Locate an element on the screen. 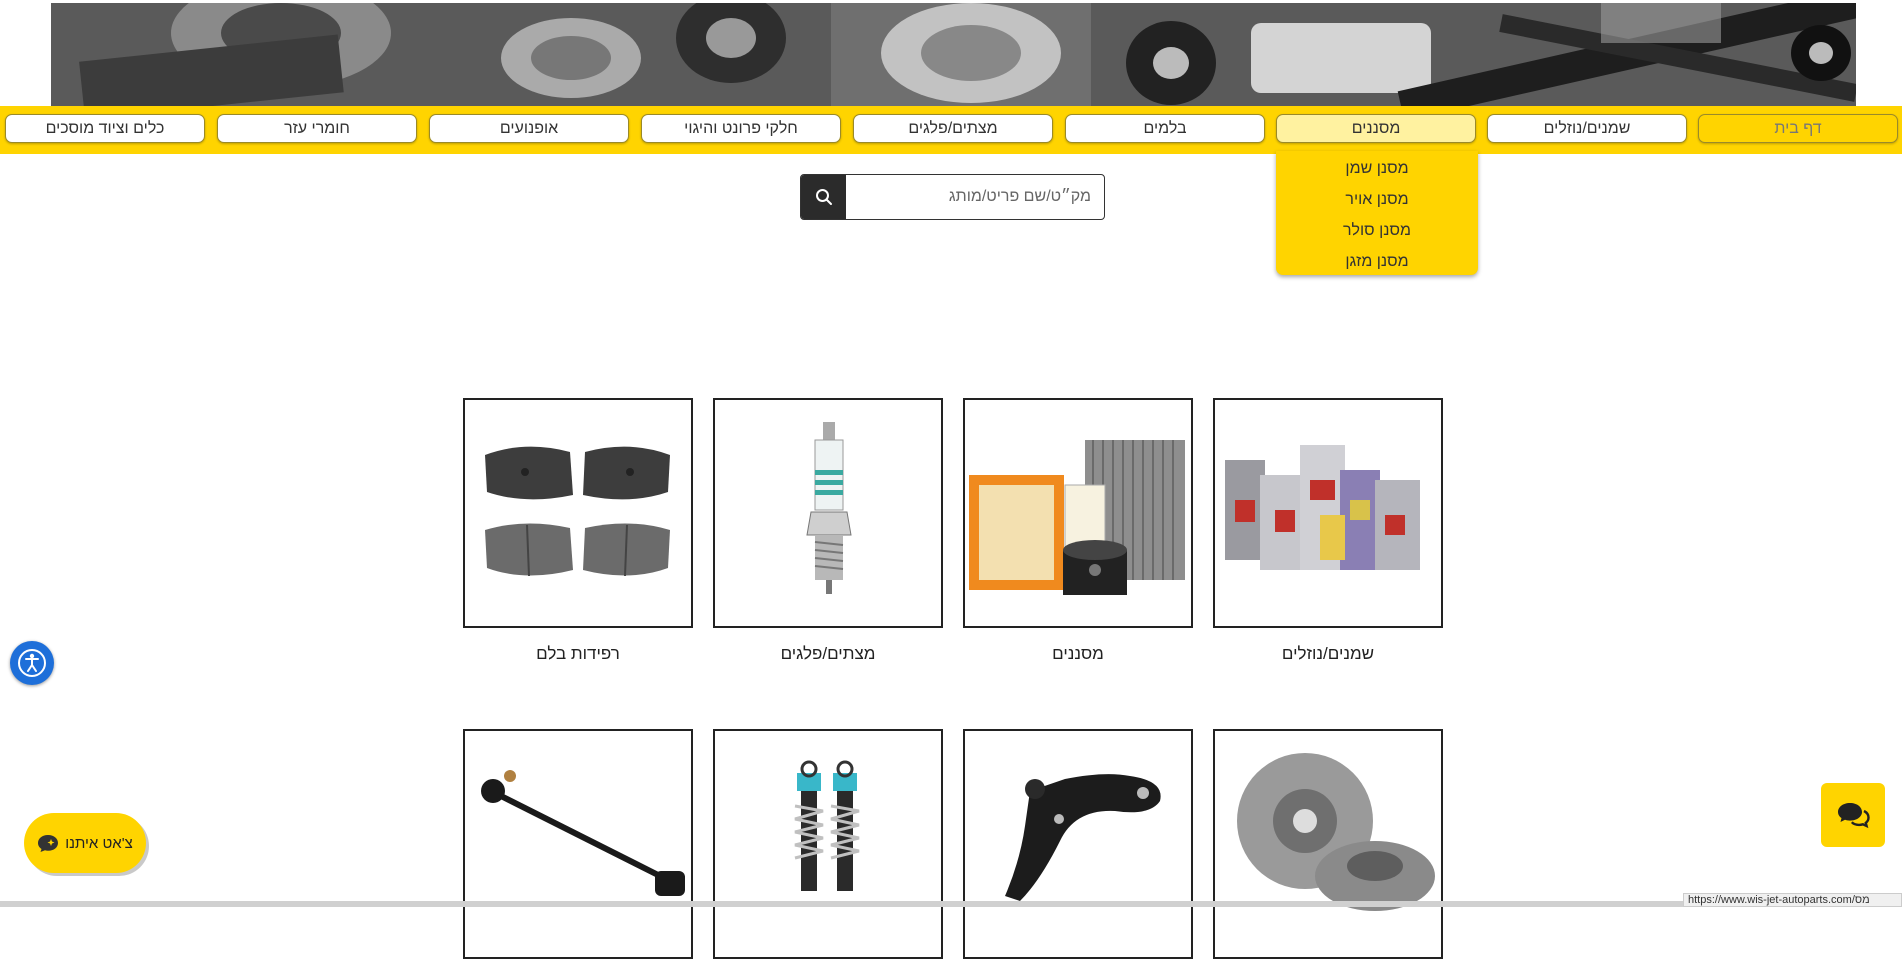  category-label-filters: מסננים is located at coordinates (1078, 654).